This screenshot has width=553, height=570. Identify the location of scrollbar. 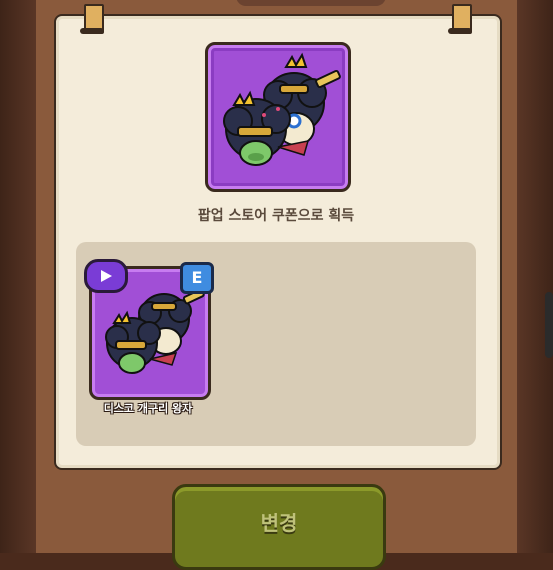
(549, 325).